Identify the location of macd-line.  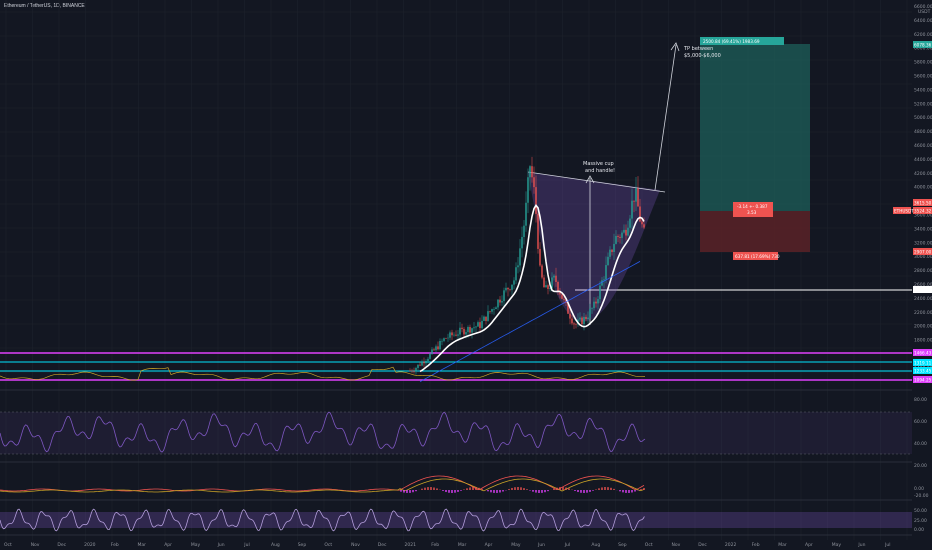
(322, 483).